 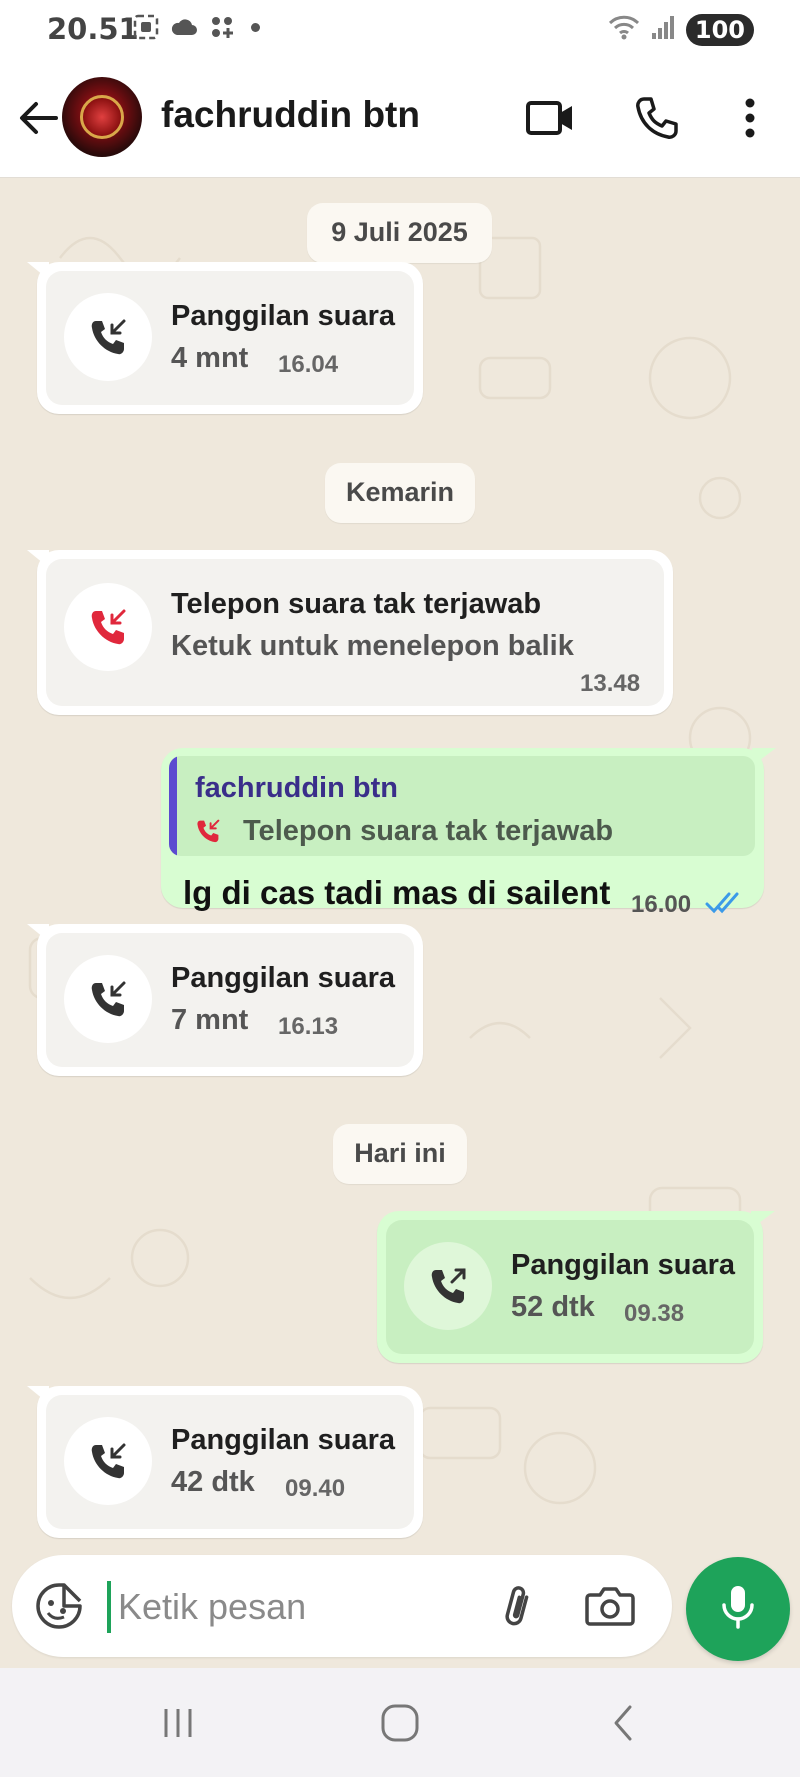 I want to click on voice-call-icon, so click(x=657, y=118).